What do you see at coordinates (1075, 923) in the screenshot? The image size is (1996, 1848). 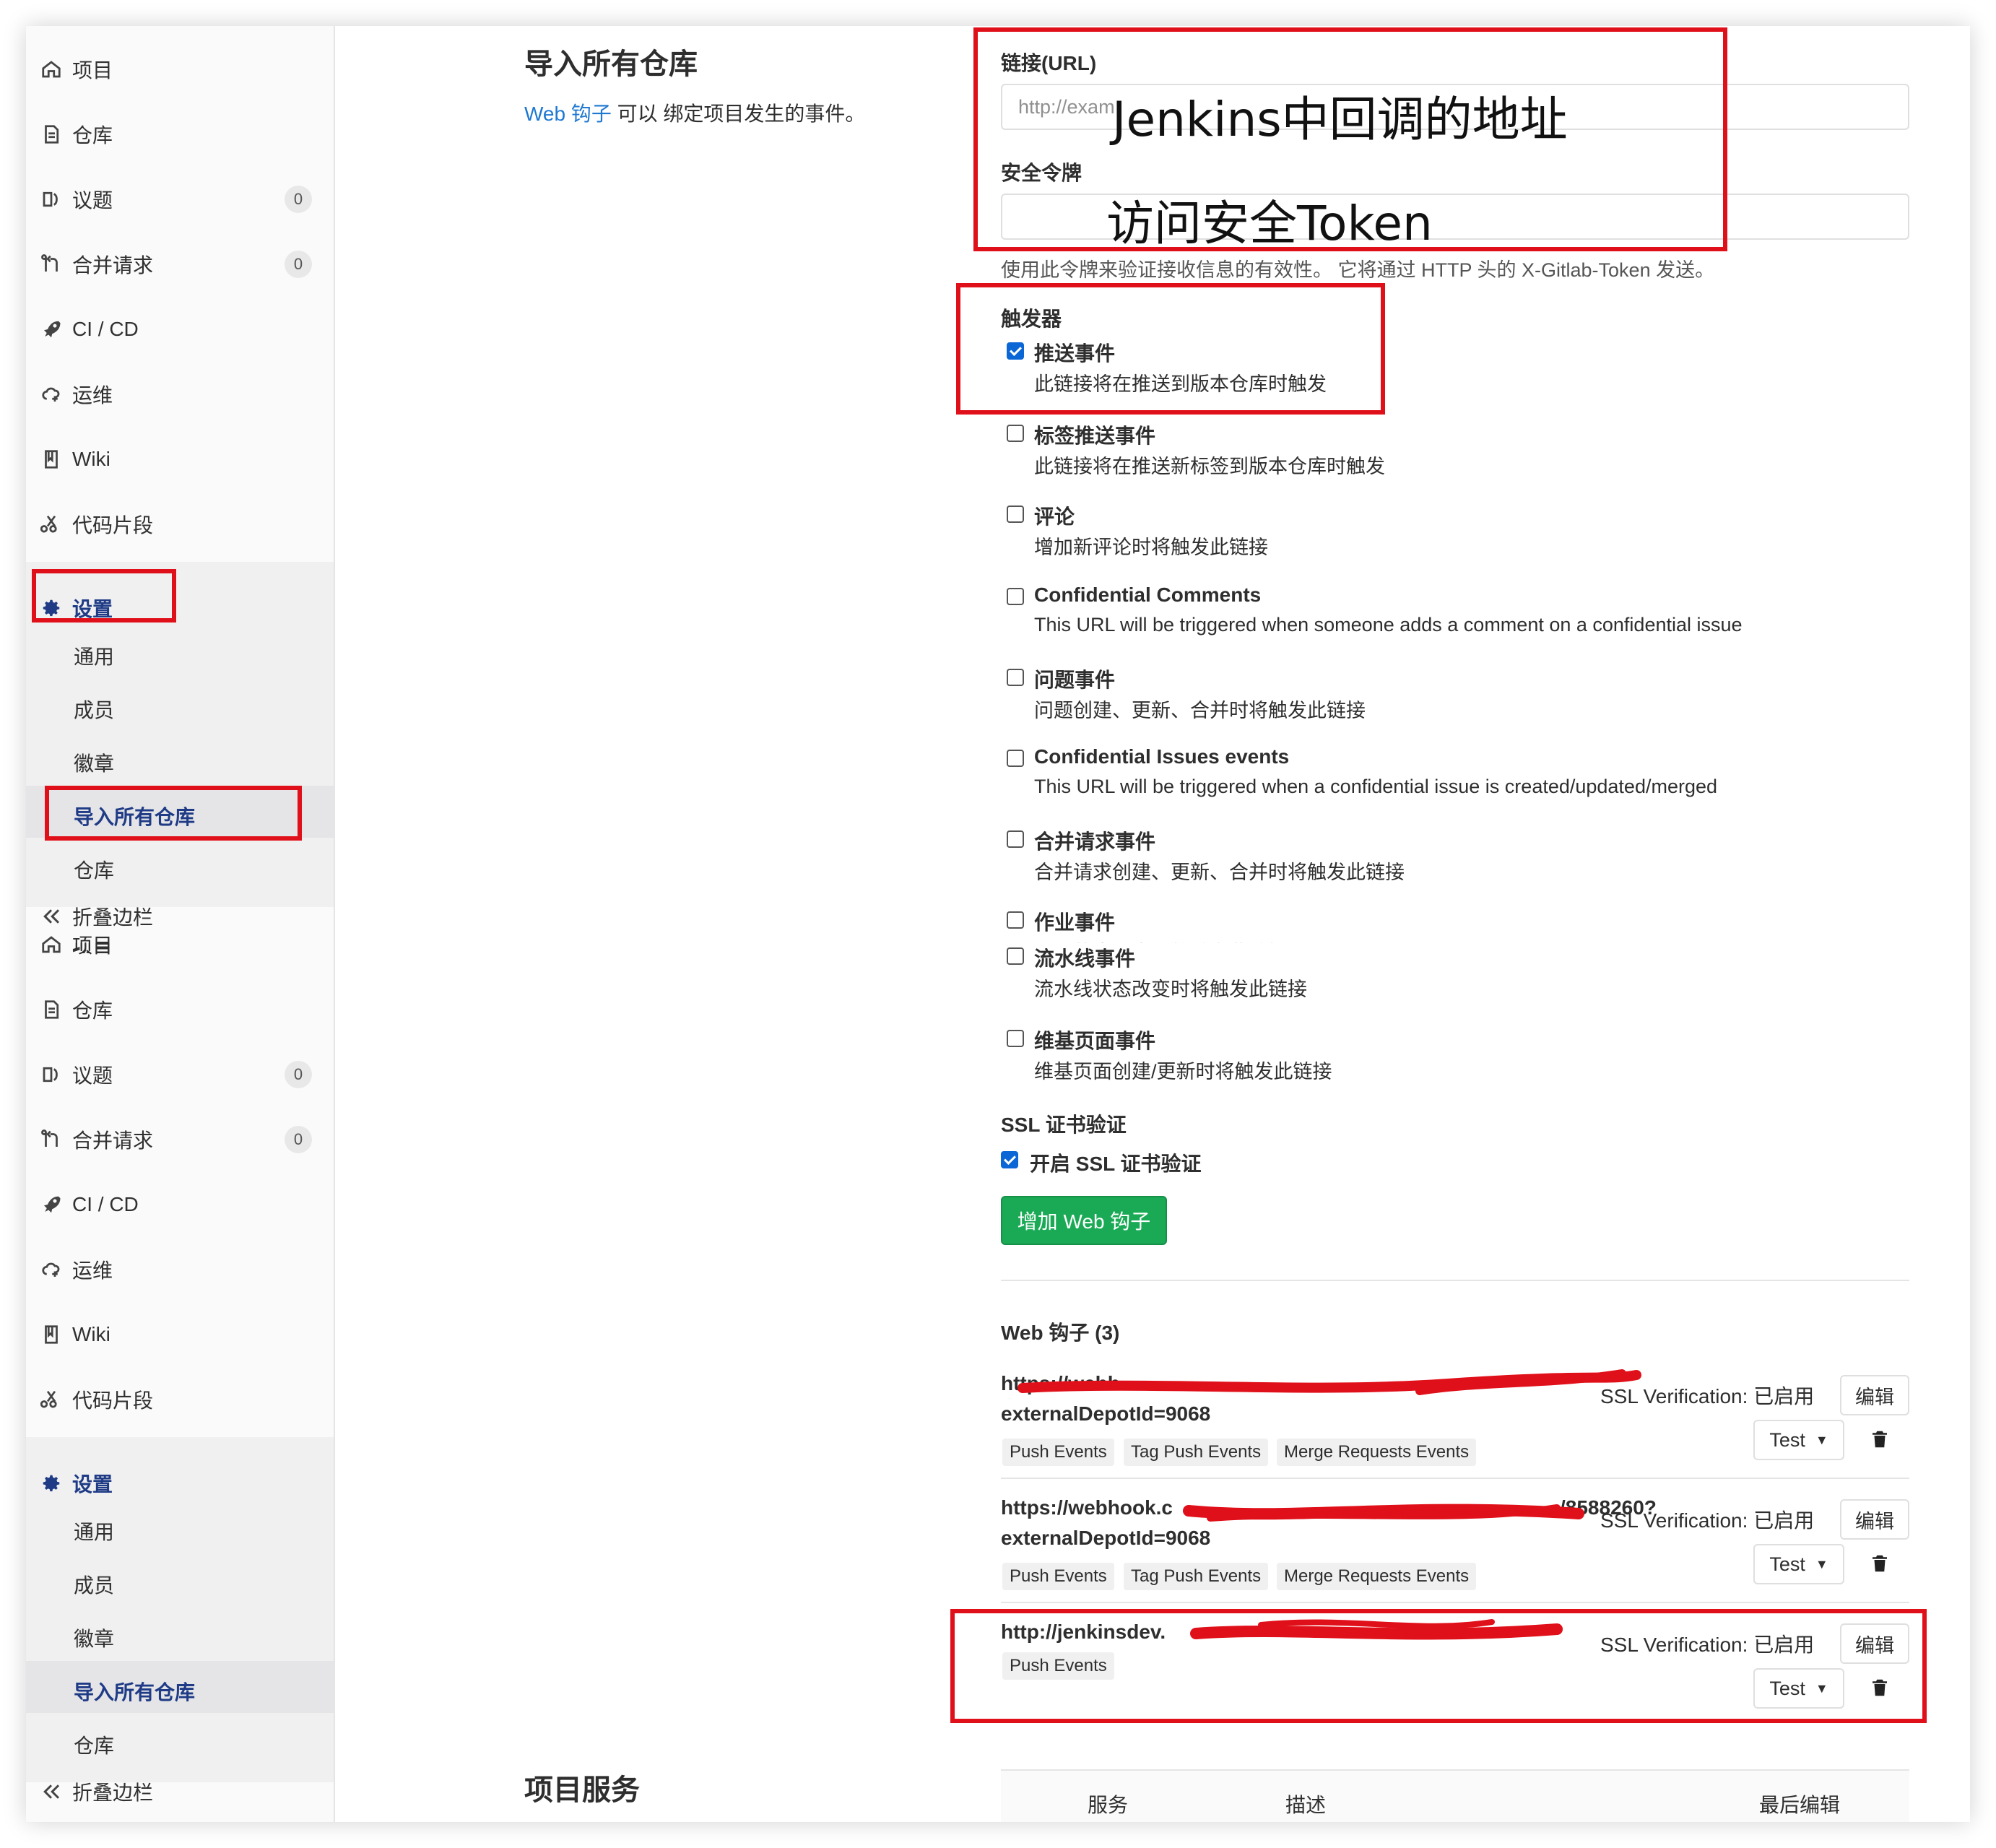 I see `trigger-title: 作业事件` at bounding box center [1075, 923].